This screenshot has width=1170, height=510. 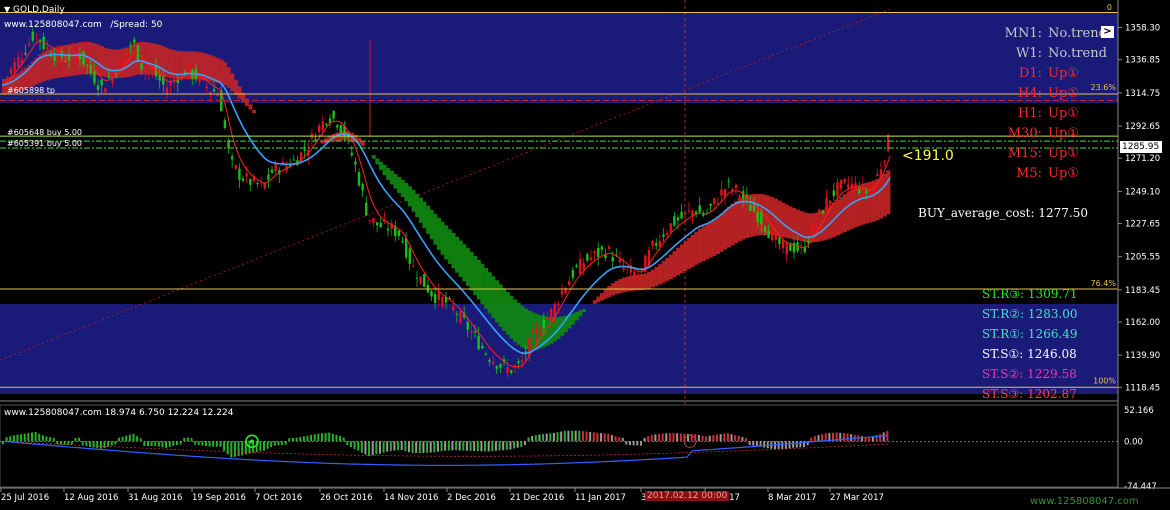 What do you see at coordinates (1141, 147) in the screenshot?
I see `current-price-tag: 1285.95` at bounding box center [1141, 147].